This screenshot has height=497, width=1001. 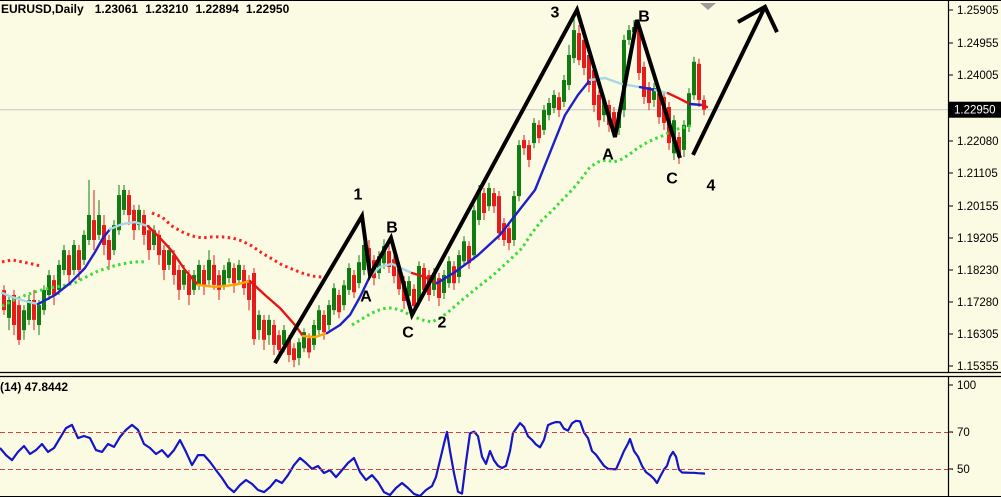 I want to click on wave-label: 1, so click(x=358, y=195).